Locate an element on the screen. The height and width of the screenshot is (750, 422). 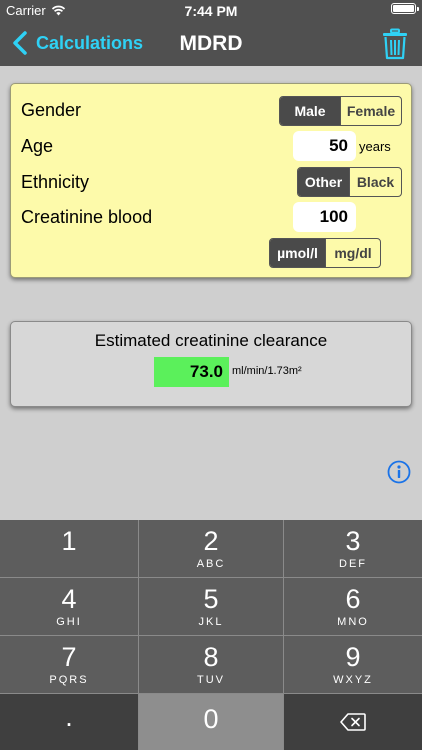
creatinine-unit-segmented-control: µmol/l mg/dl is located at coordinates (325, 253).